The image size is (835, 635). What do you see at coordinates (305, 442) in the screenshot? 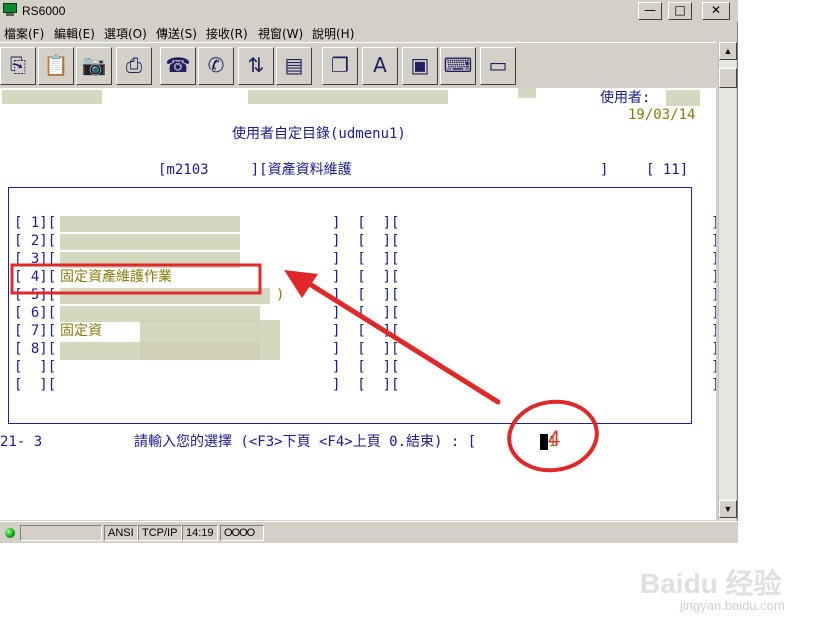
I see `selection-prompt: 請輸入您的選擇 (<F3>下頁 <F4>上頁 0.結束) : [` at bounding box center [305, 442].